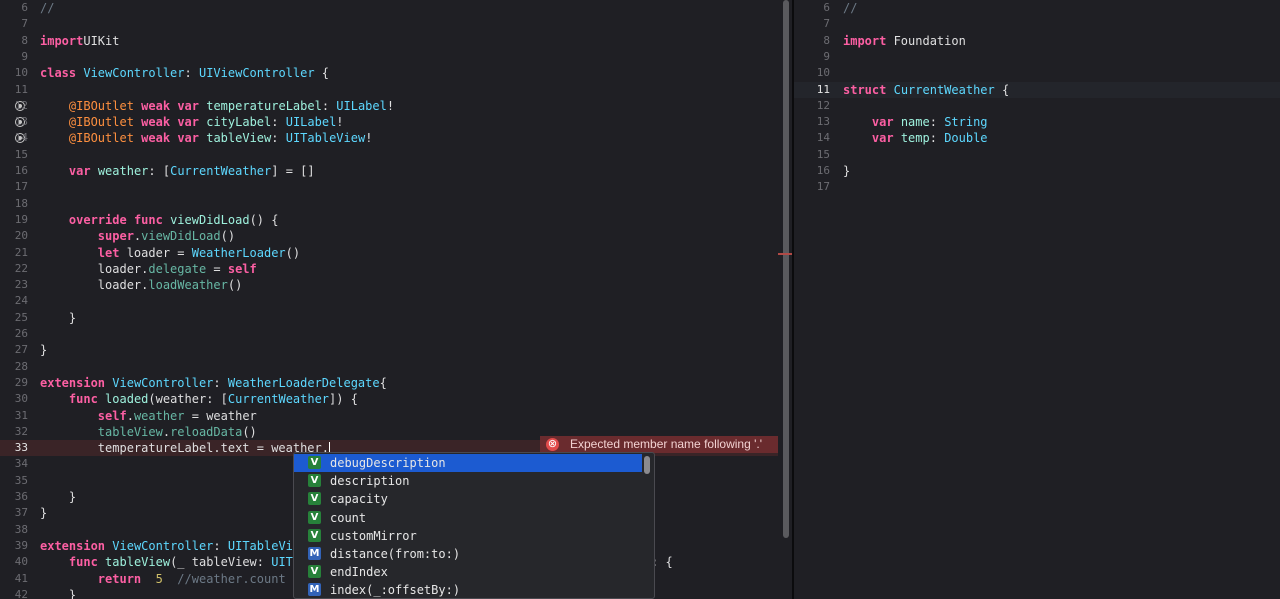 This screenshot has height=599, width=1280. Describe the element at coordinates (137, 236) in the screenshot. I see `code-text: super.viewDidLoad()` at that location.